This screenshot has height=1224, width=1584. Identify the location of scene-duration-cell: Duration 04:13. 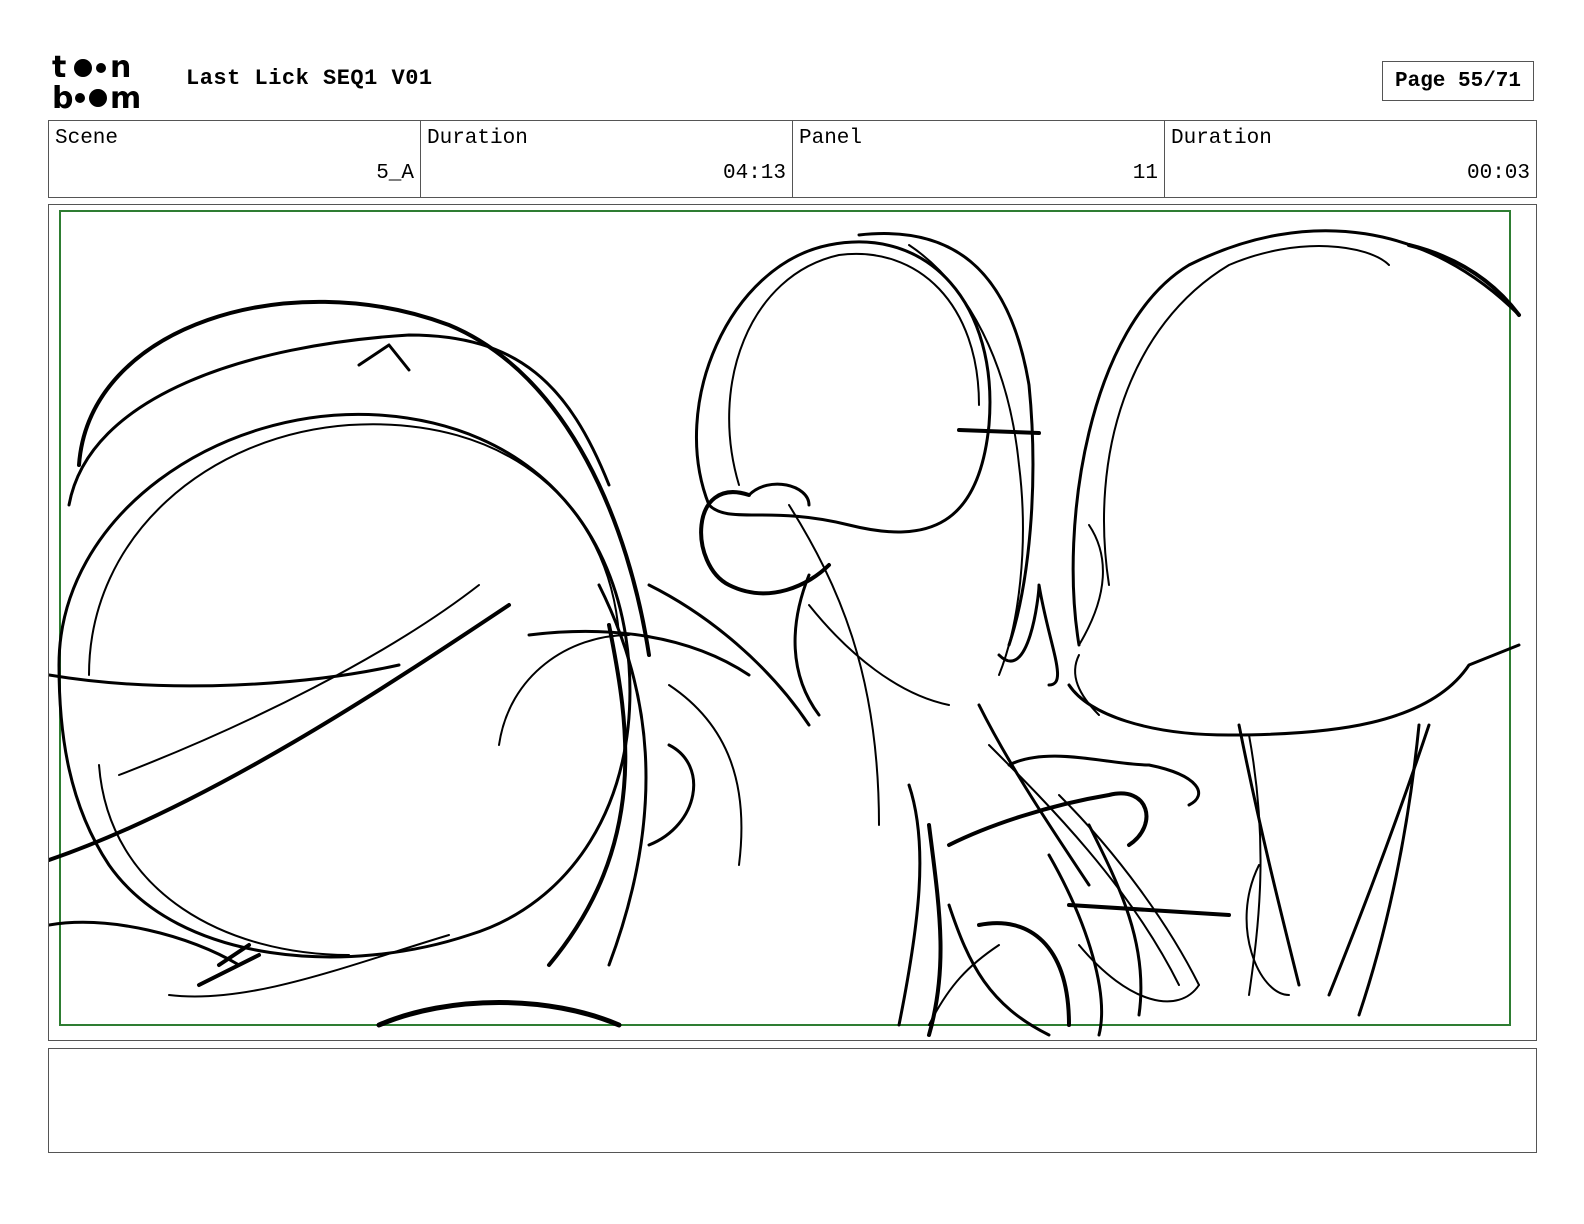
(607, 159).